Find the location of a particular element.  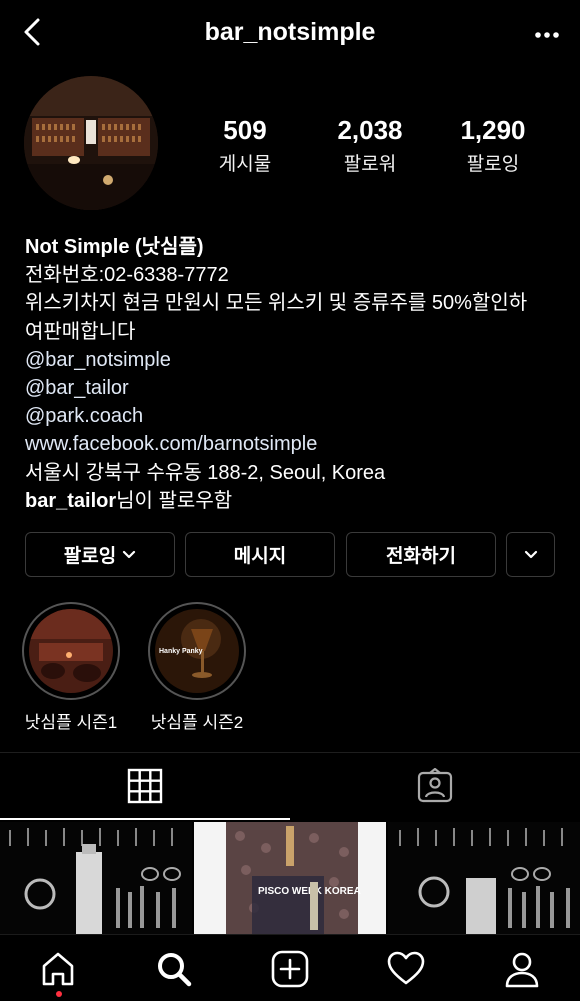

heart-icon is located at coordinates (406, 967).